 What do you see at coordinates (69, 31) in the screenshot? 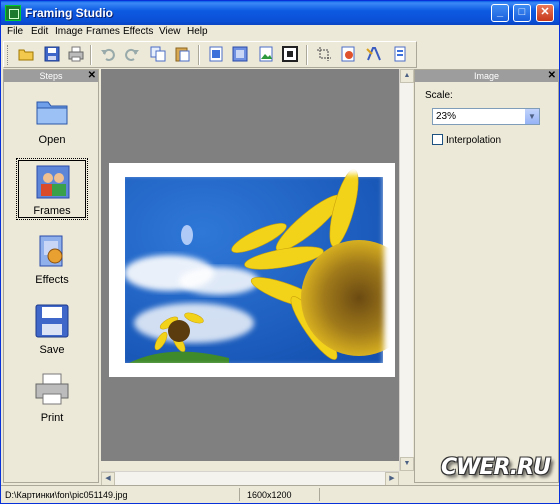
I see `menu-image: Image` at bounding box center [69, 31].